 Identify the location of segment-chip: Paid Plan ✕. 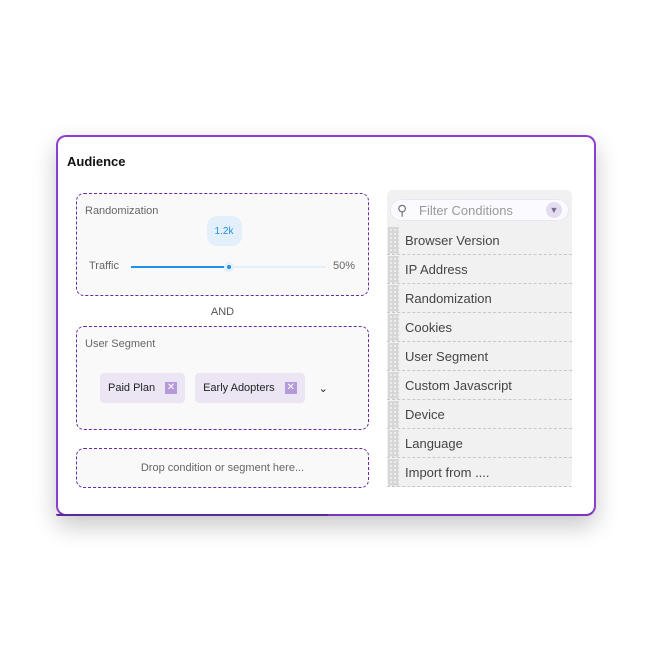
(143, 388).